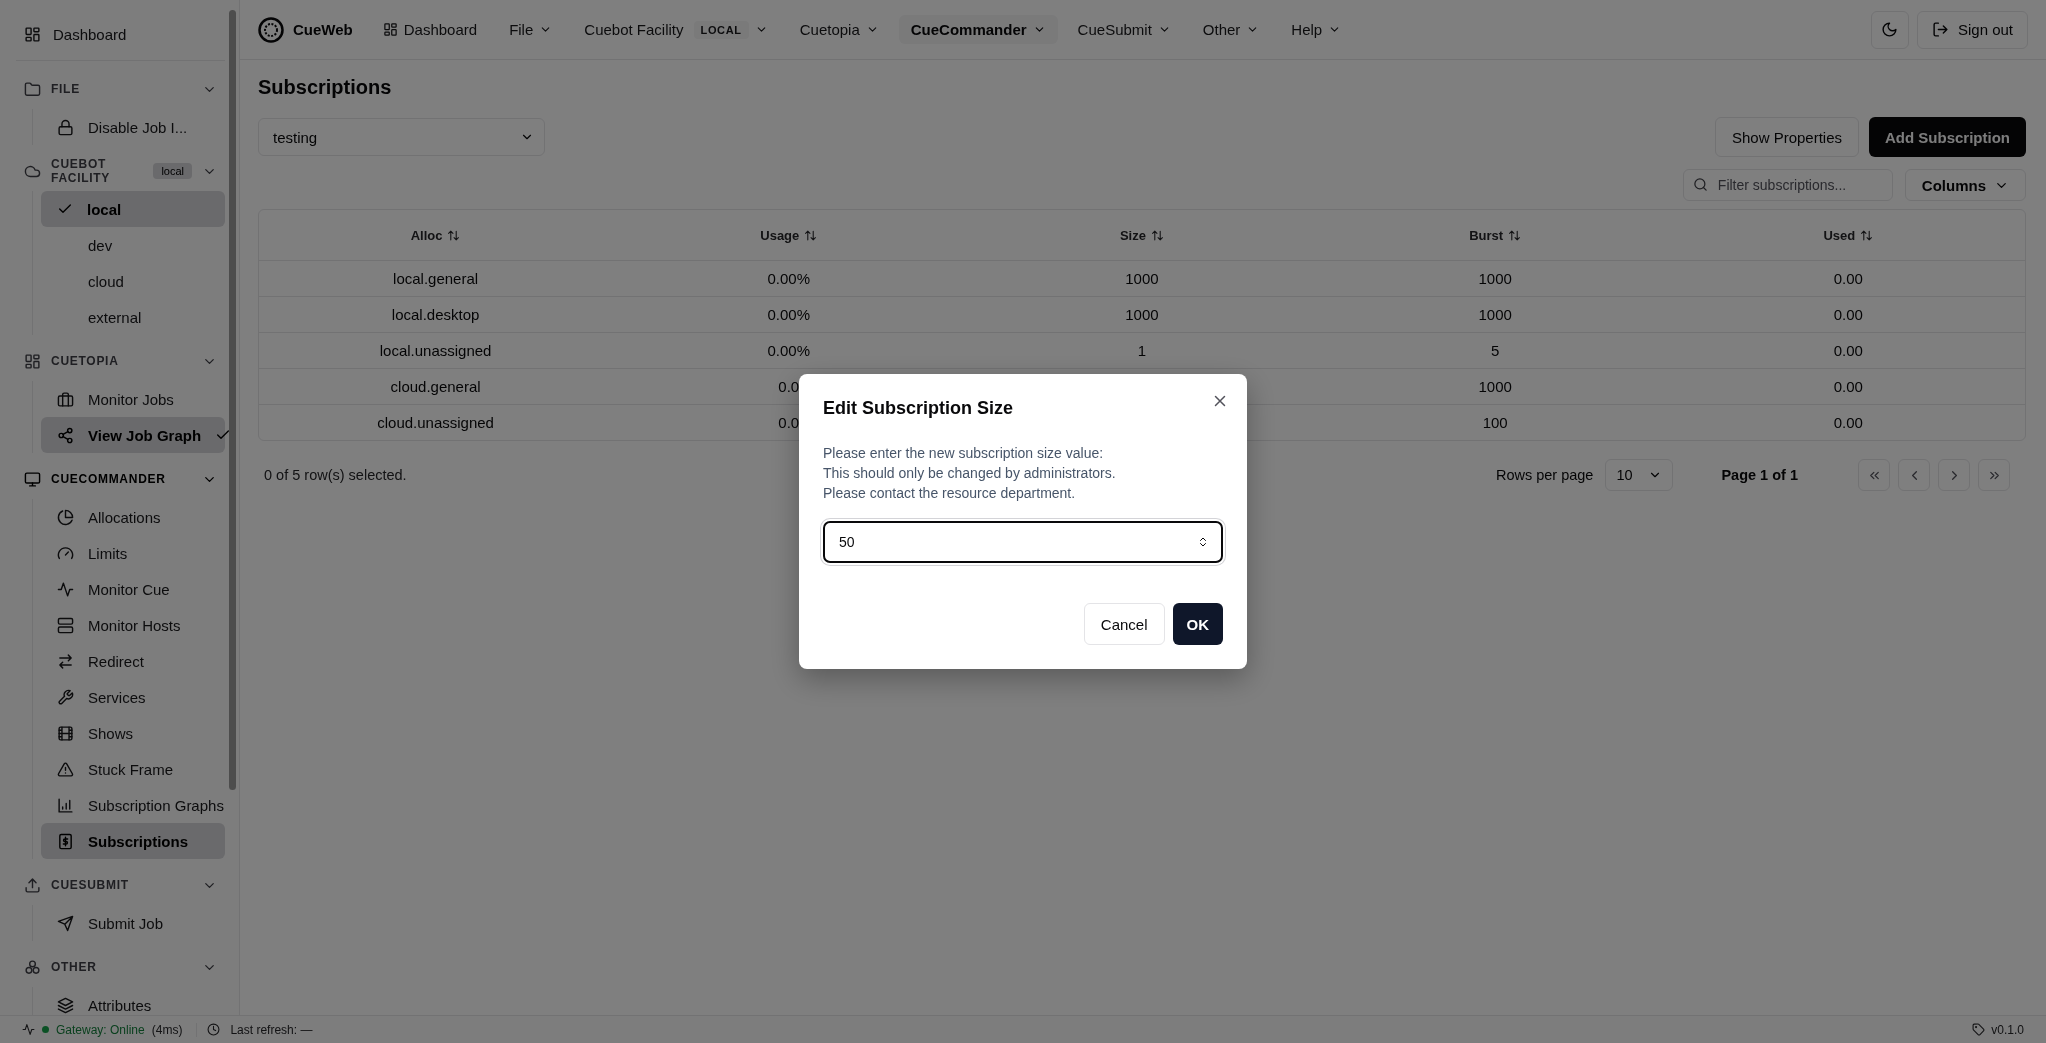 The height and width of the screenshot is (1043, 2046). What do you see at coordinates (65, 589) in the screenshot?
I see `pulse-icon` at bounding box center [65, 589].